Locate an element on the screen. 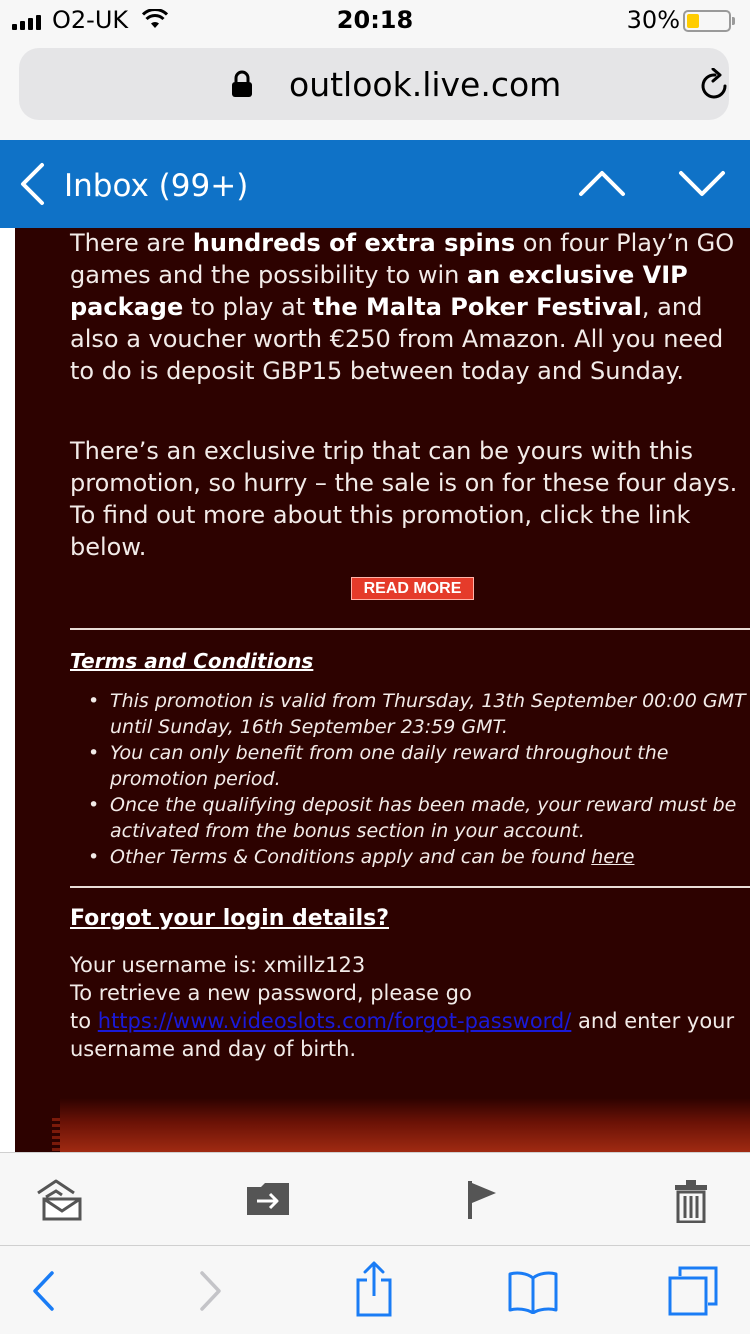  flag-icon is located at coordinates (482, 1200).